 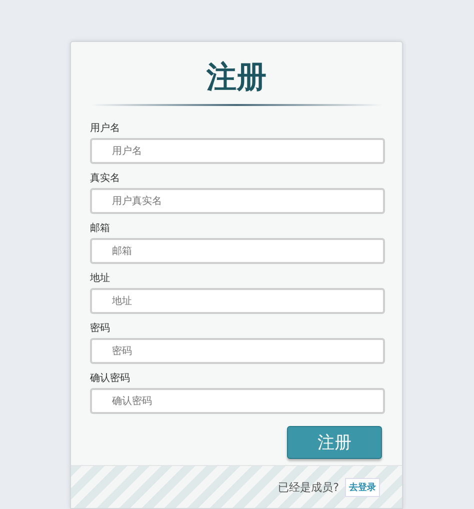 I want to click on field-label: 地址, so click(x=100, y=278).